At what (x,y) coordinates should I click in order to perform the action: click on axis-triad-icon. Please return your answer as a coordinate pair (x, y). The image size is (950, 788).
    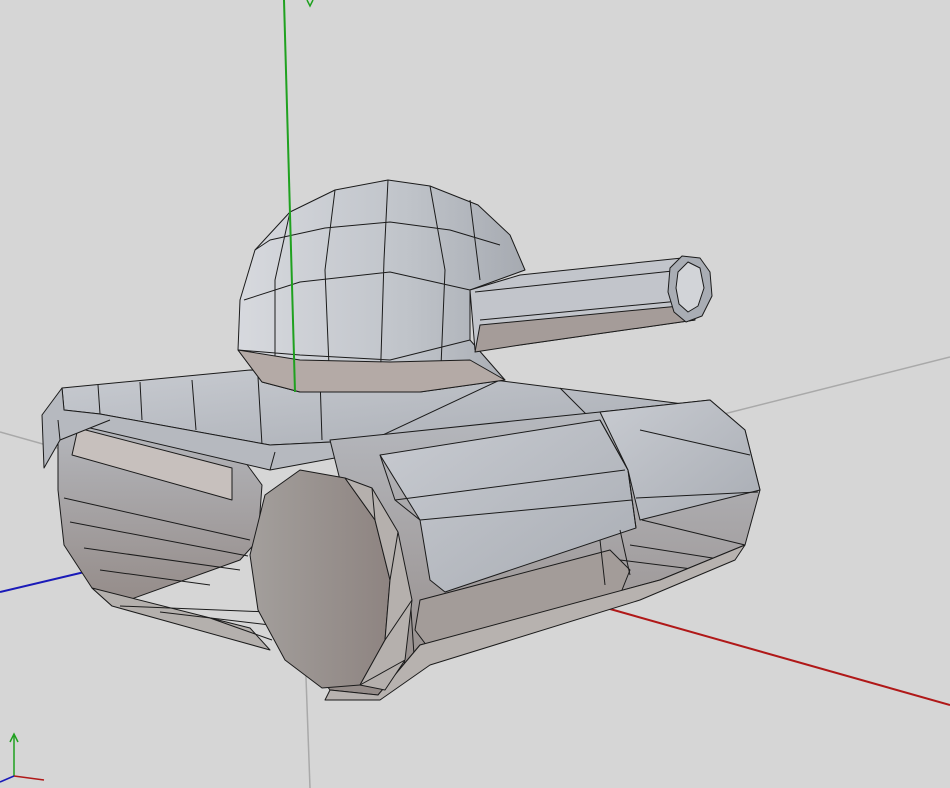
    Looking at the image, I should click on (22, 757).